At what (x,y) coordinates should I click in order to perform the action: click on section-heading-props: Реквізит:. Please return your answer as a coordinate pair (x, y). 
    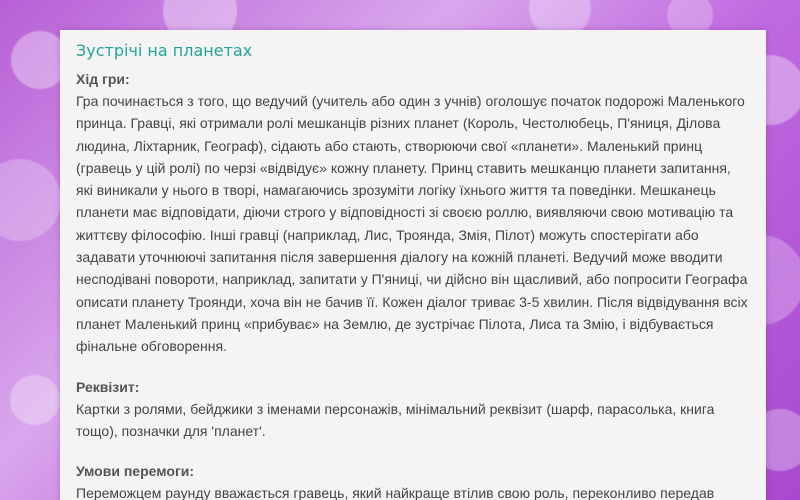
    Looking at the image, I should click on (108, 386).